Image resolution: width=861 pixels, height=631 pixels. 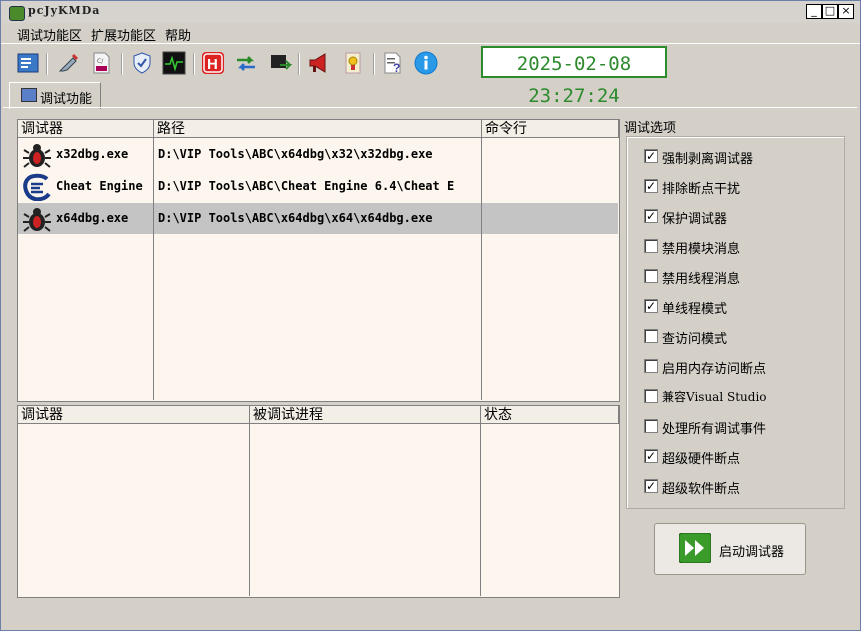 I want to click on title-bar: pcJyKMDa _ □ ×, so click(x=430, y=12).